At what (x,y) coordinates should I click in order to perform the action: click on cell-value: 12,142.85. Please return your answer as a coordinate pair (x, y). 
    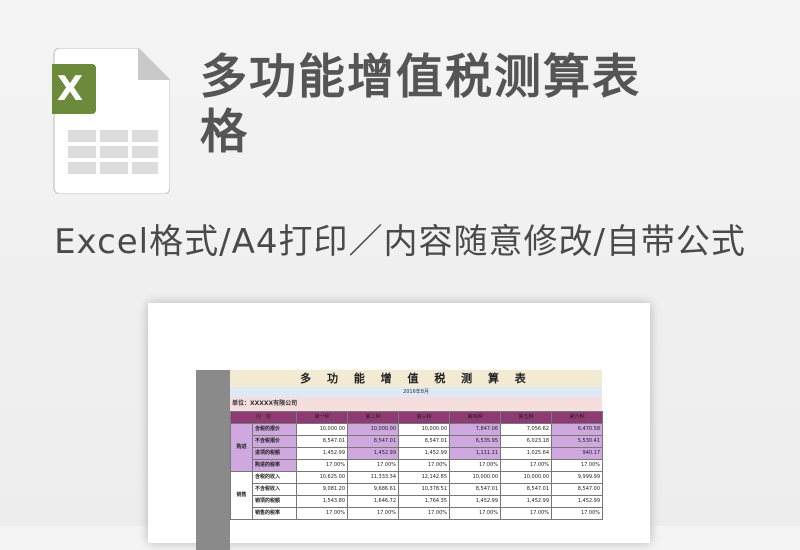
    Looking at the image, I should click on (424, 477).